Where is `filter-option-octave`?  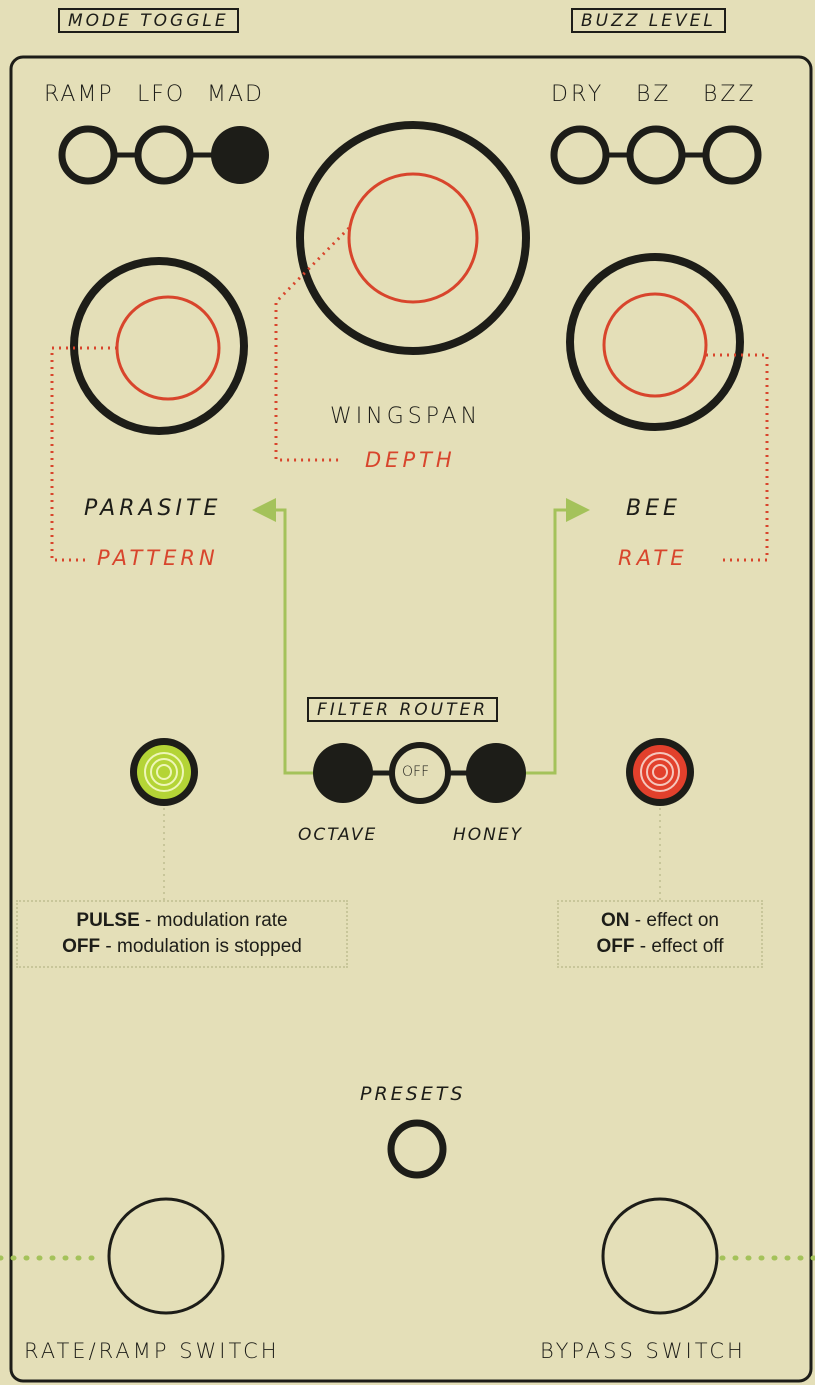
filter-option-octave is located at coordinates (343, 773).